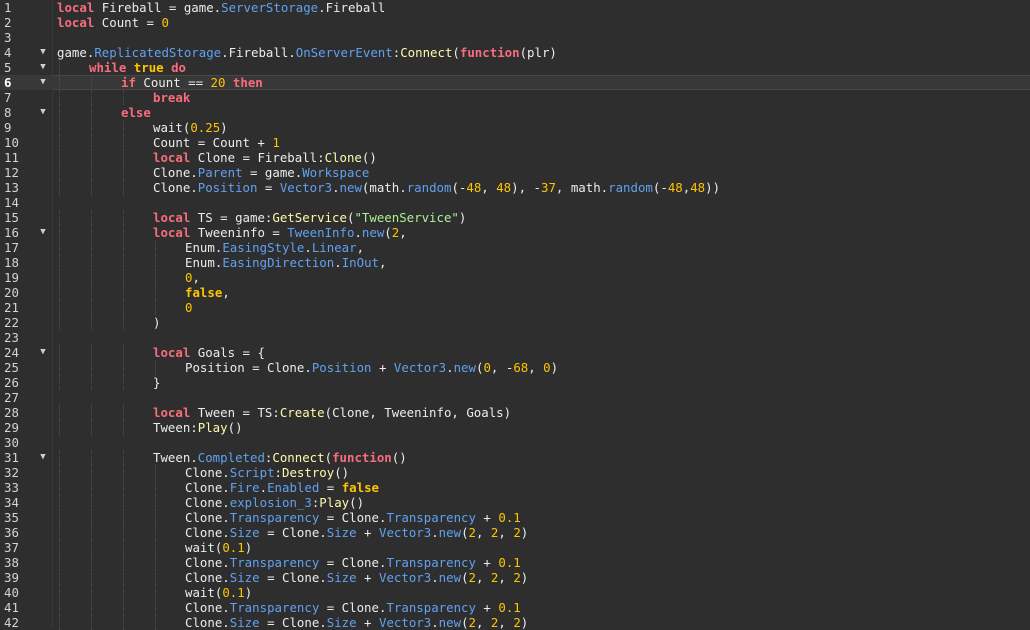 This screenshot has height=630, width=1030. I want to click on code-line: 31 ▼ Tween.Completed:Connect(function(), so click(515, 457).